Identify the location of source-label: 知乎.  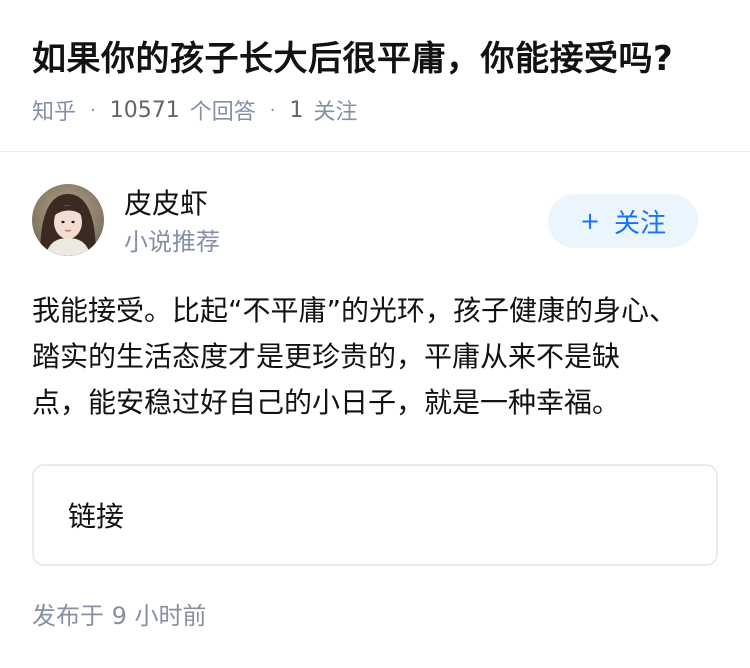
(54, 110).